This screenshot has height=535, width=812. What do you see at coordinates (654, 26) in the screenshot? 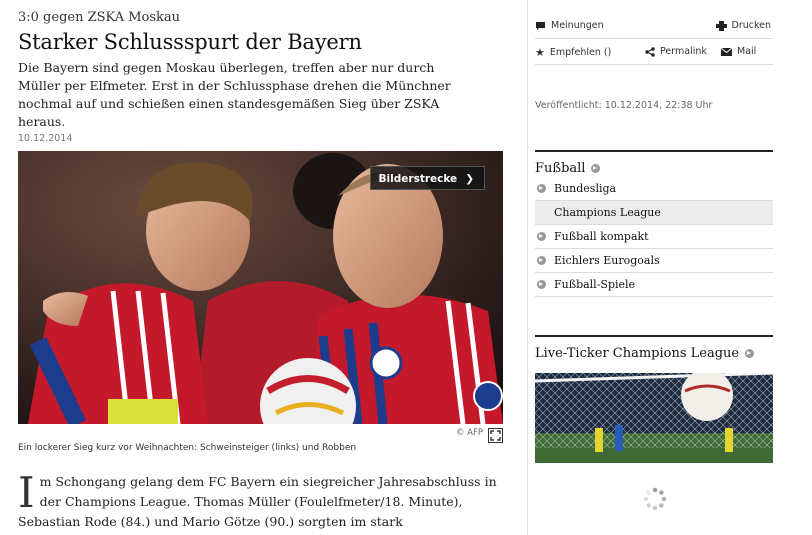
I see `tool-row-1: Meinungen Drucken` at bounding box center [654, 26].